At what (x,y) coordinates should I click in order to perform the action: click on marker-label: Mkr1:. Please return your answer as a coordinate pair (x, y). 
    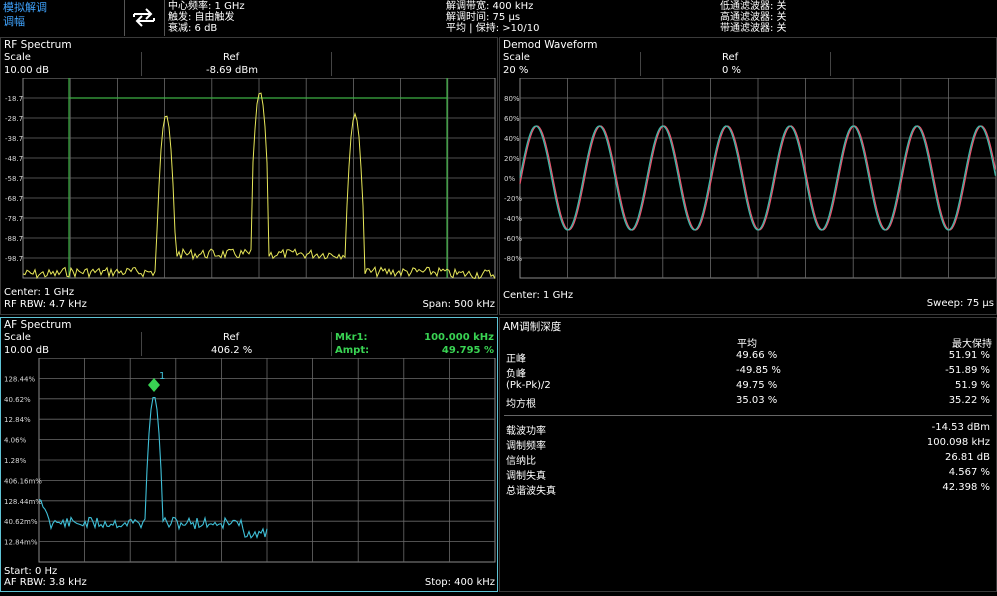
    Looking at the image, I should click on (351, 337).